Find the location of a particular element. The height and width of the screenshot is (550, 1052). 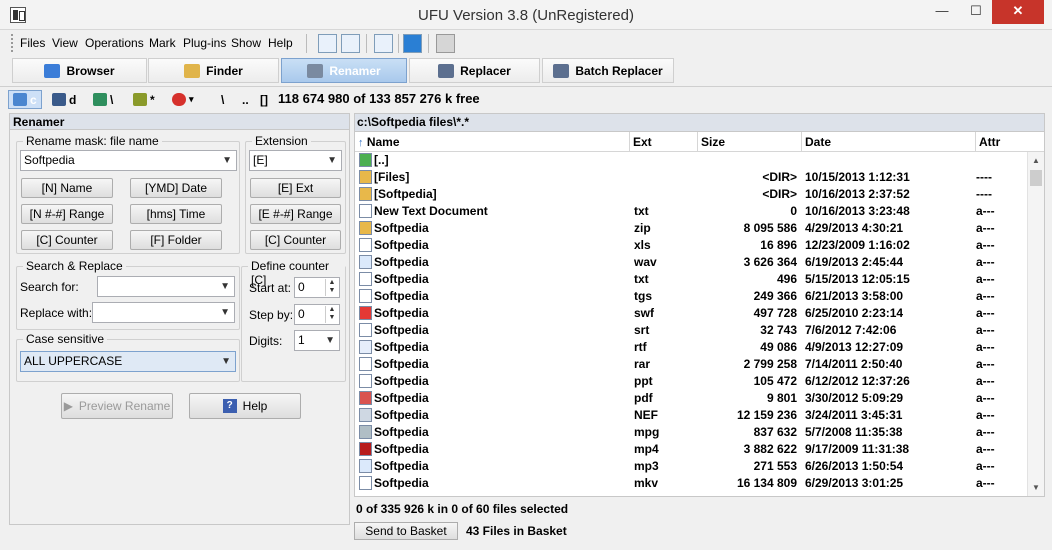

drive-network: \ is located at coordinates (103, 99).